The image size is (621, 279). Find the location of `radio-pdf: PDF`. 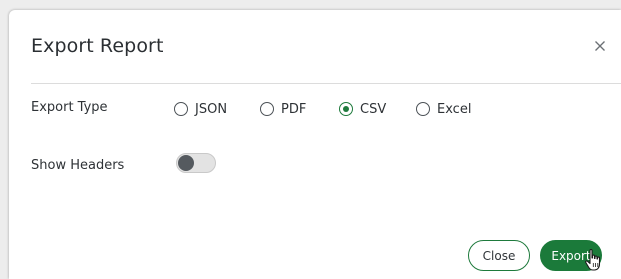

radio-pdf: PDF is located at coordinates (283, 109).